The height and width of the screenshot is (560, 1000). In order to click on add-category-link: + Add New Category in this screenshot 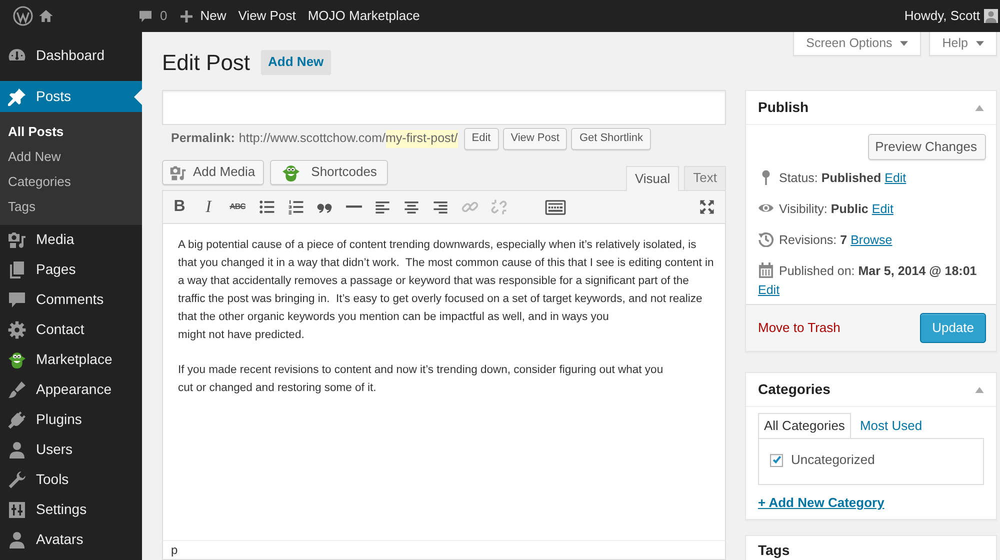, I will do `click(821, 503)`.